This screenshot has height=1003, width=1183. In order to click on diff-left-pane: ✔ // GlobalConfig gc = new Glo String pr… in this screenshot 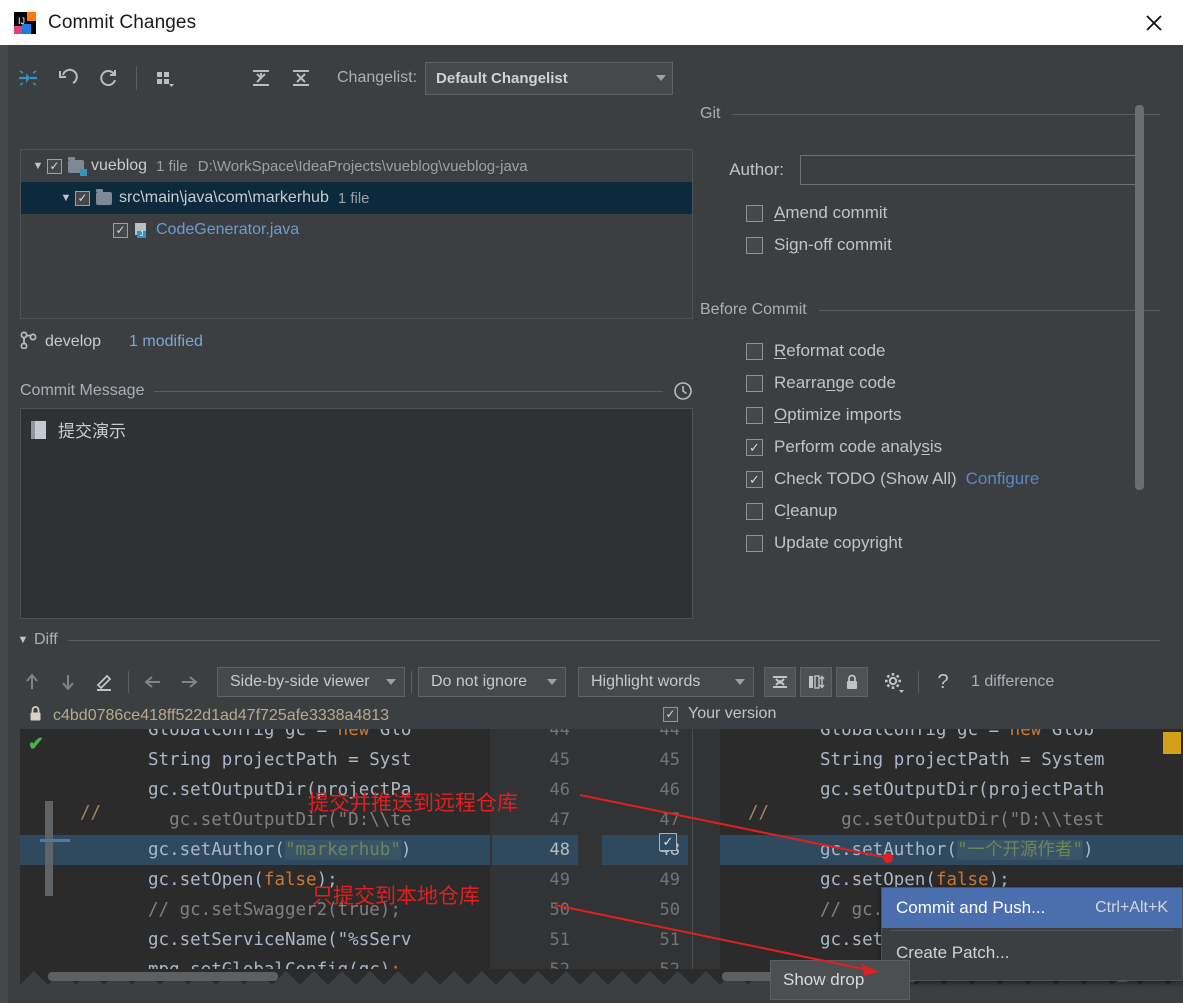, I will do `click(255, 855)`.